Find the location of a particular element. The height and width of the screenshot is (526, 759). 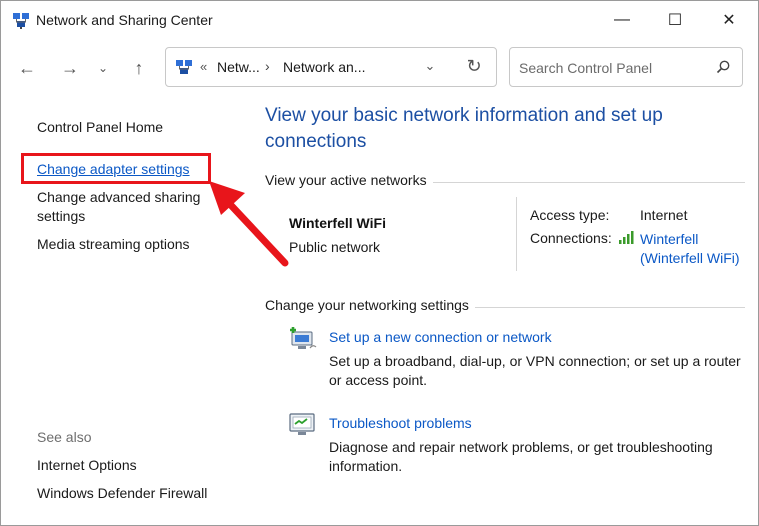

connection-link: Winterfell (Winterfell WiFi) is located at coordinates (695, 249).